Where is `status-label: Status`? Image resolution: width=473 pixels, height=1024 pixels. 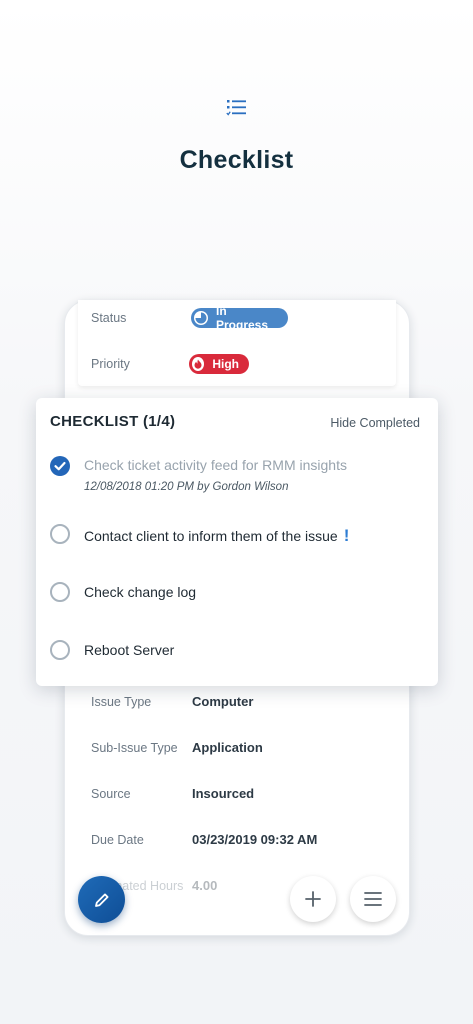 status-label: Status is located at coordinates (109, 318).